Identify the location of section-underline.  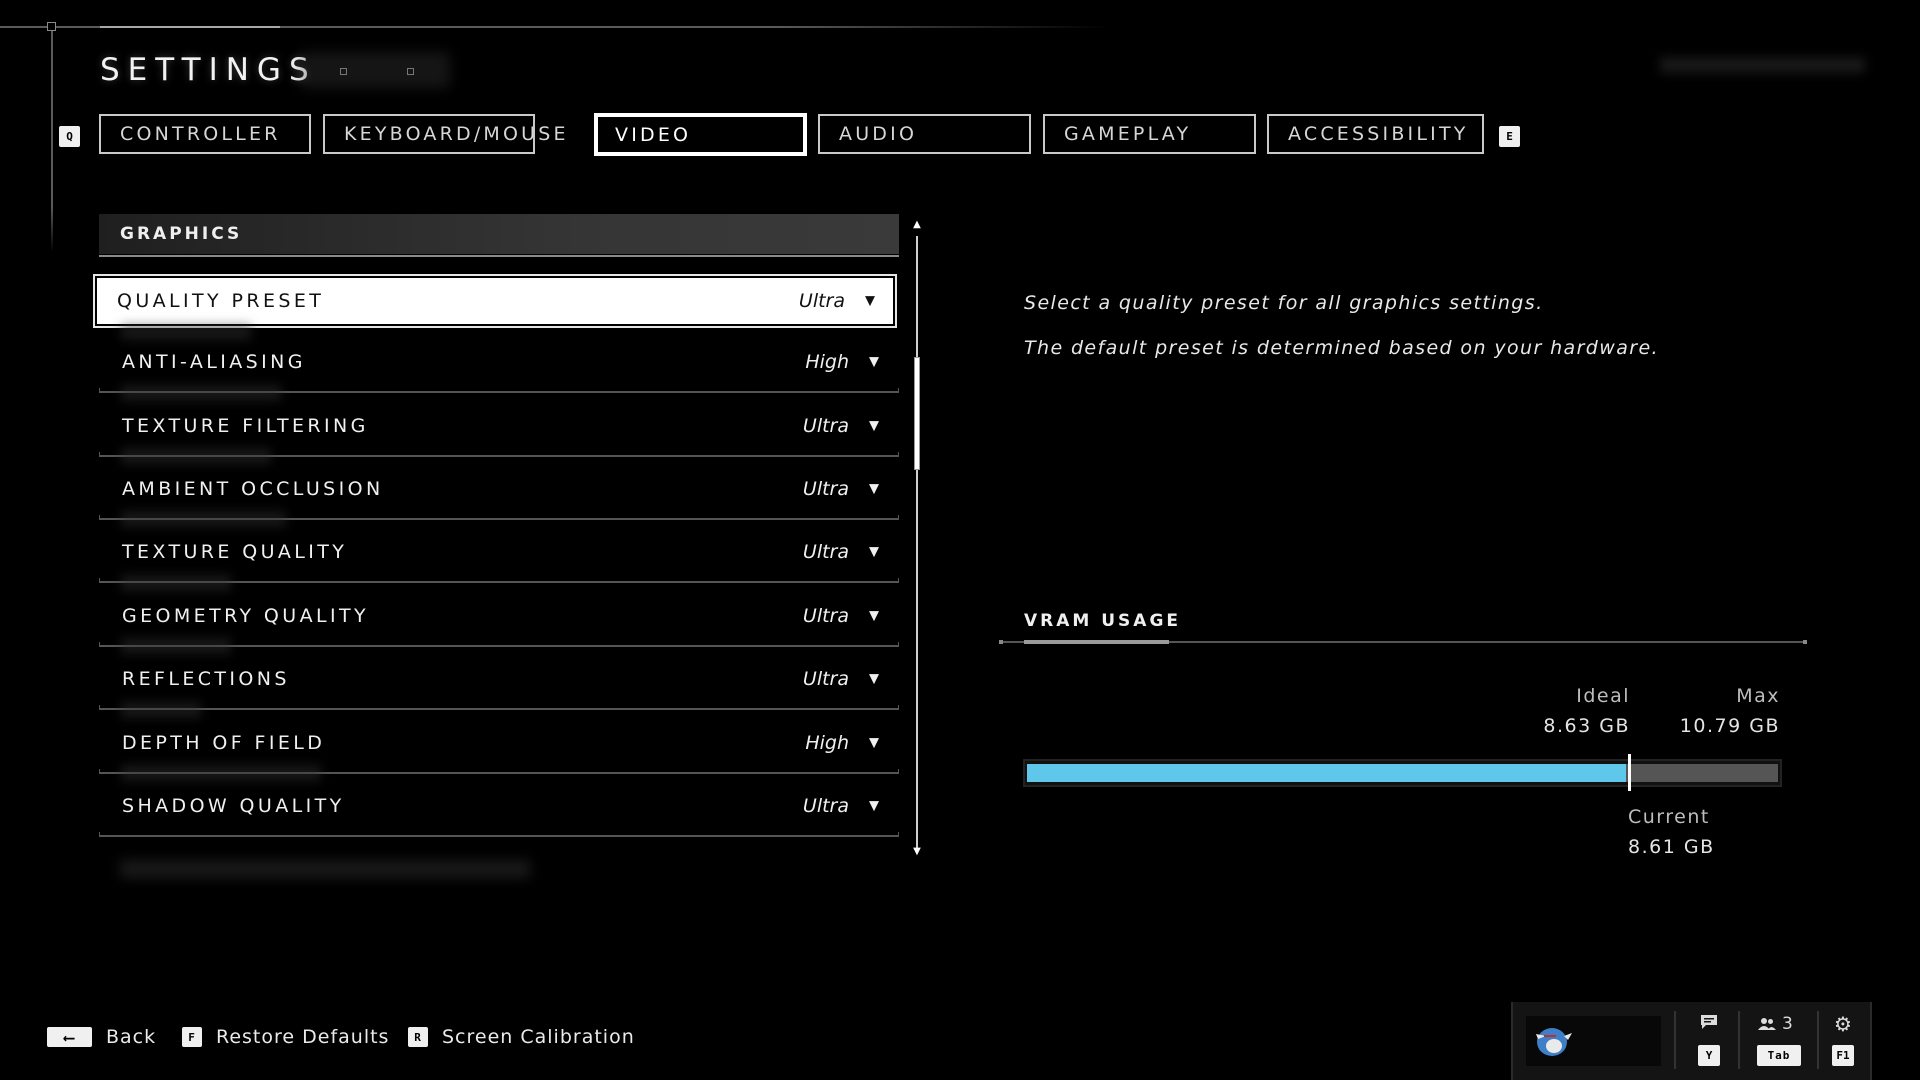
(499, 256).